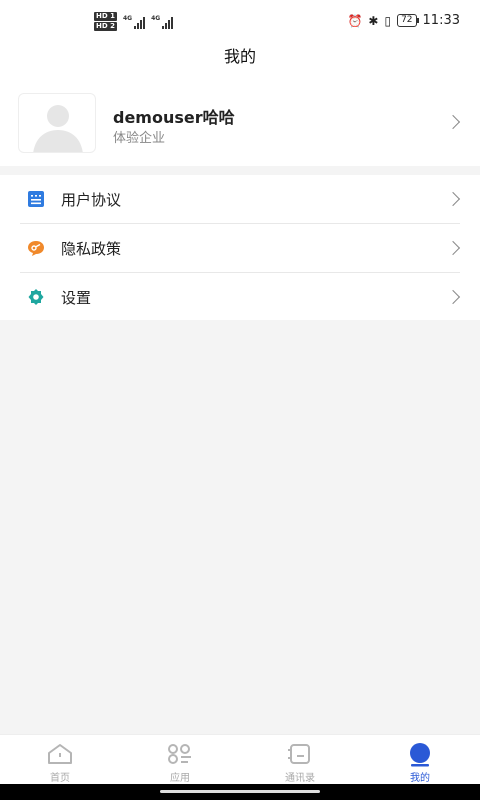  I want to click on tab-home: 首页, so click(60, 759).